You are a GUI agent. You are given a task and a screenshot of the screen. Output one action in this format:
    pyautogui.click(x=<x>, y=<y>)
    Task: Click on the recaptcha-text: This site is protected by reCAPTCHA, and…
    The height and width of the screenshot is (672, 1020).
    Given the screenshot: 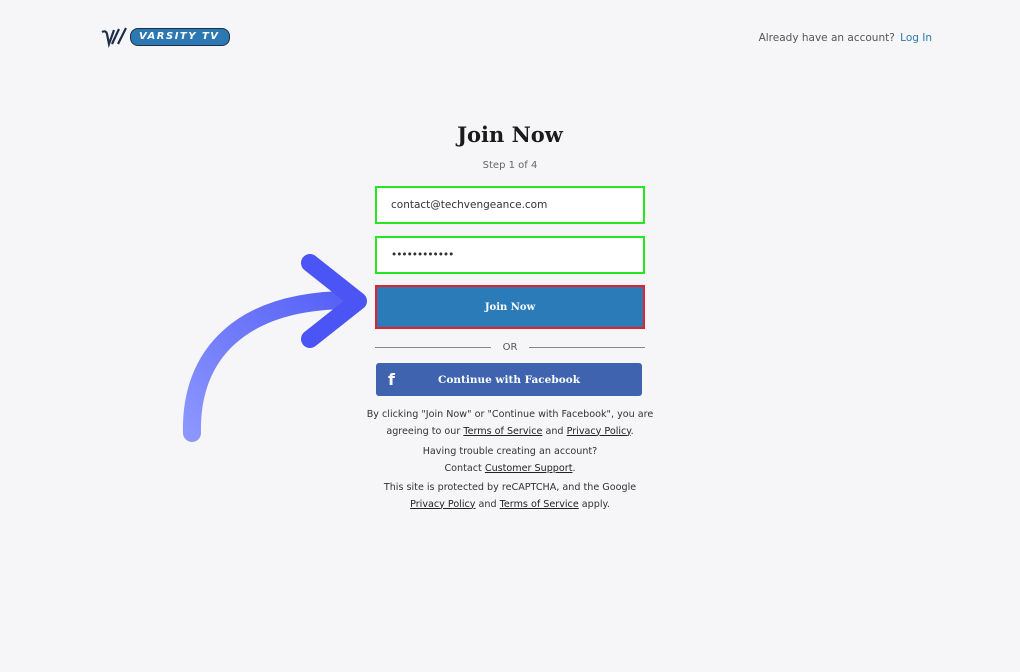 What is the action you would take?
    pyautogui.click(x=510, y=487)
    